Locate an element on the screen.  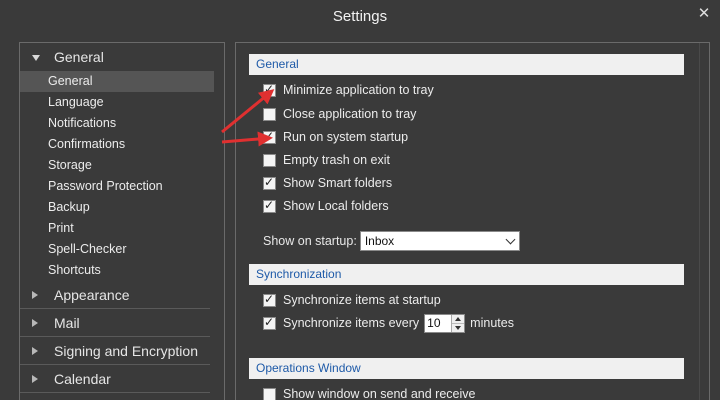
nav-item-backup: Backup is located at coordinates (117, 207).